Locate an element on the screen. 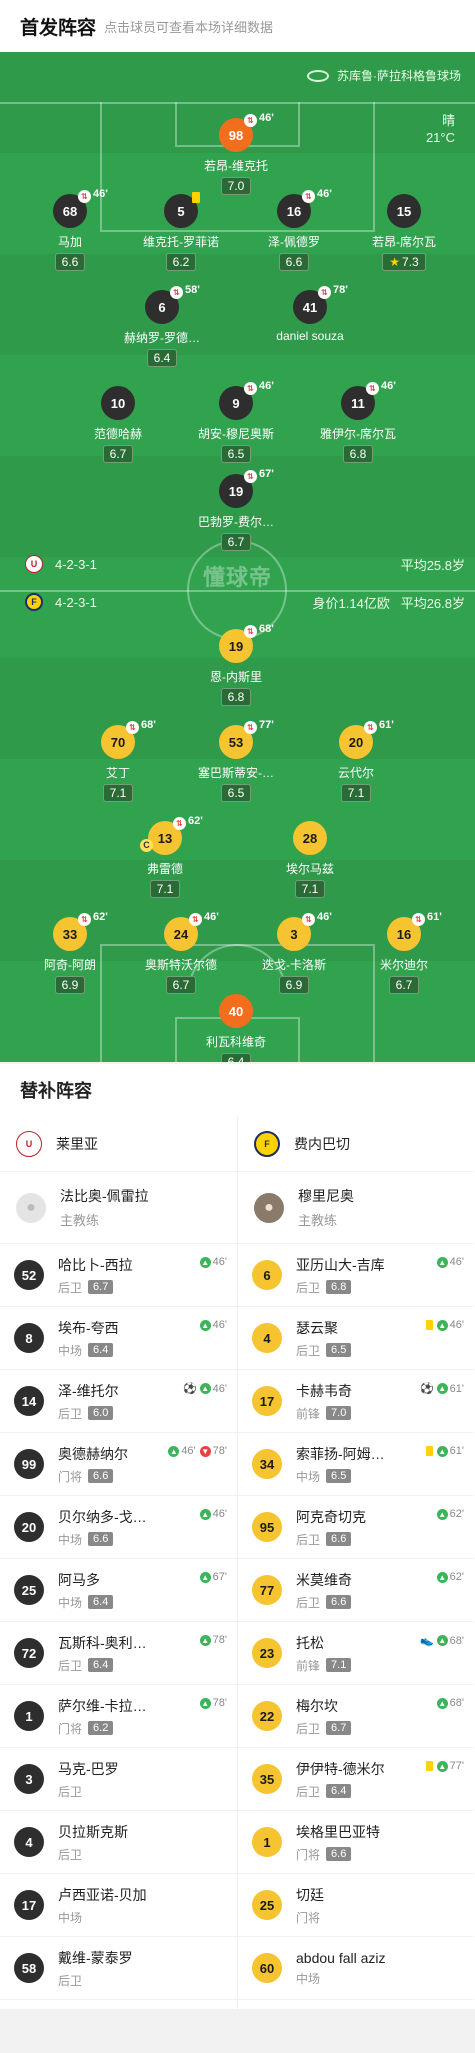  player-number: 53 is located at coordinates (236, 742).